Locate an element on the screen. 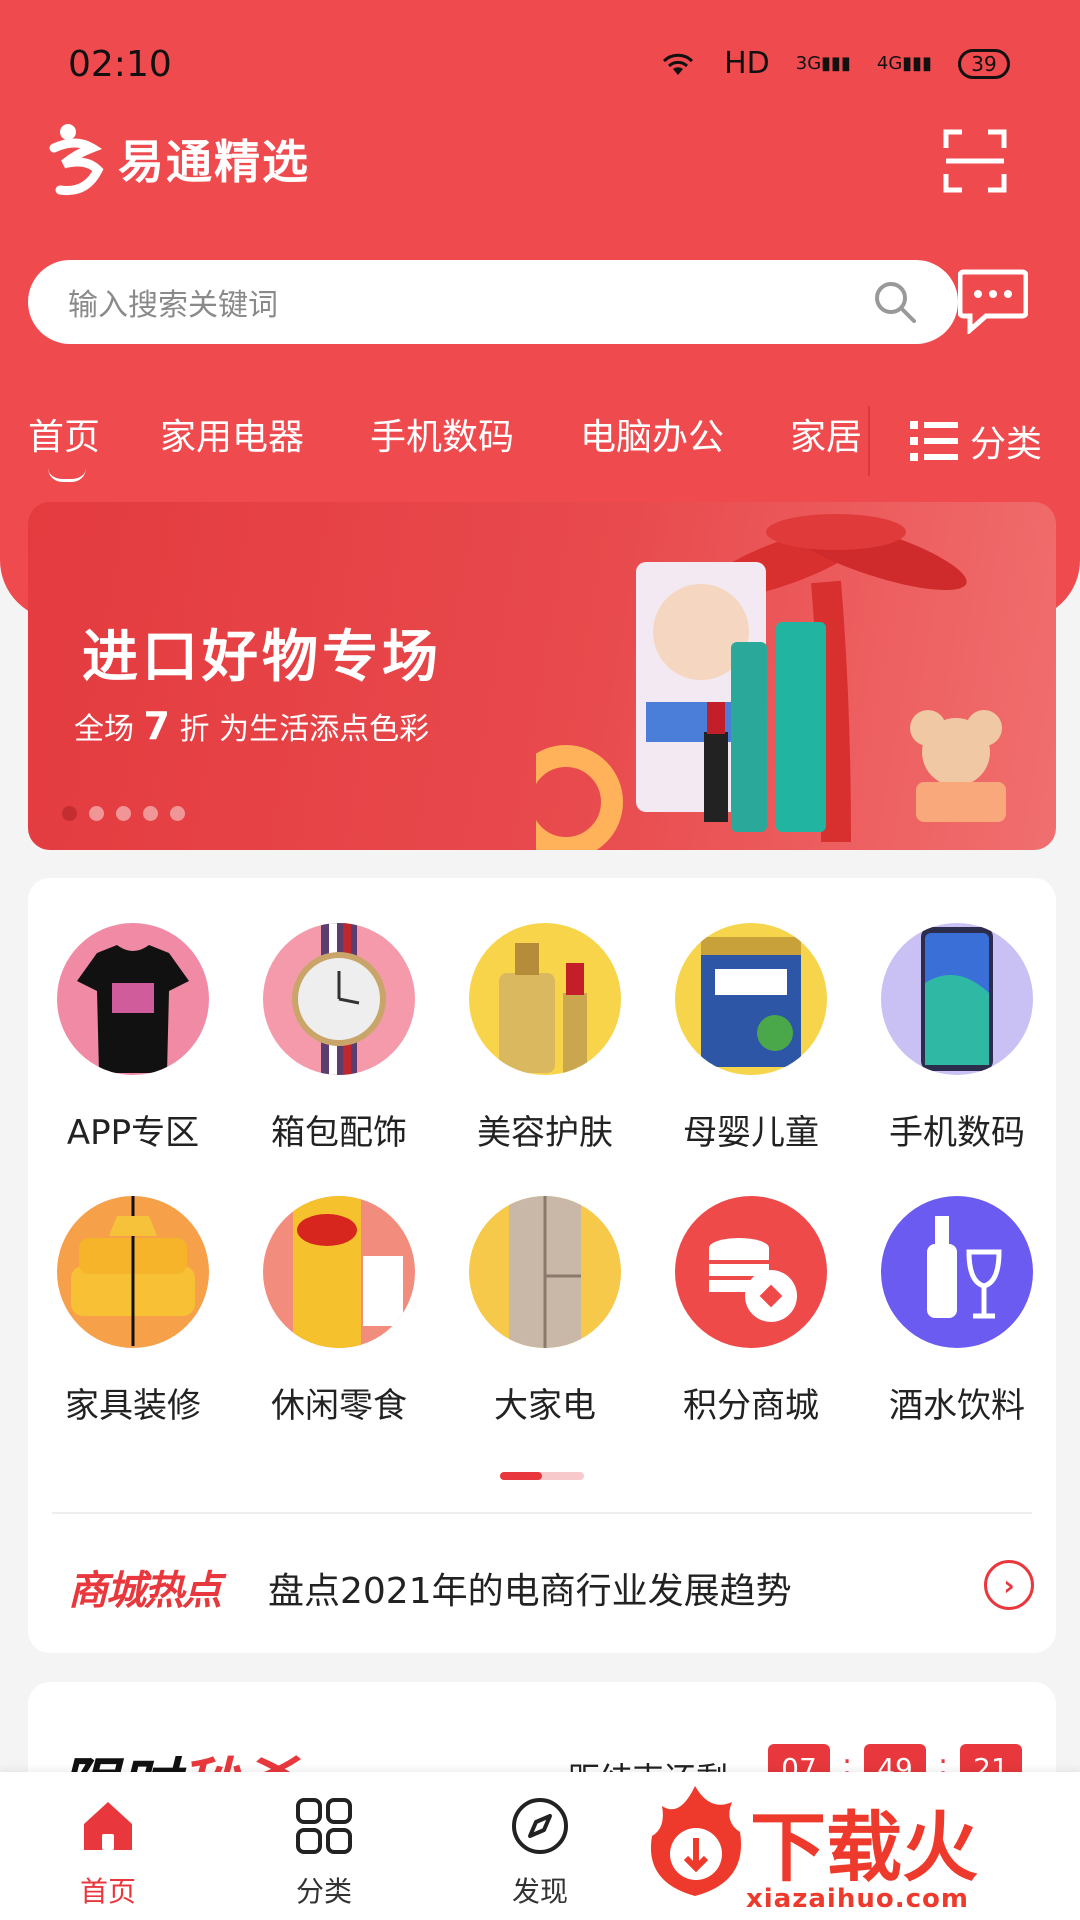 The image size is (1080, 1920). banner-title: 进口好物专场 is located at coordinates (262, 657).